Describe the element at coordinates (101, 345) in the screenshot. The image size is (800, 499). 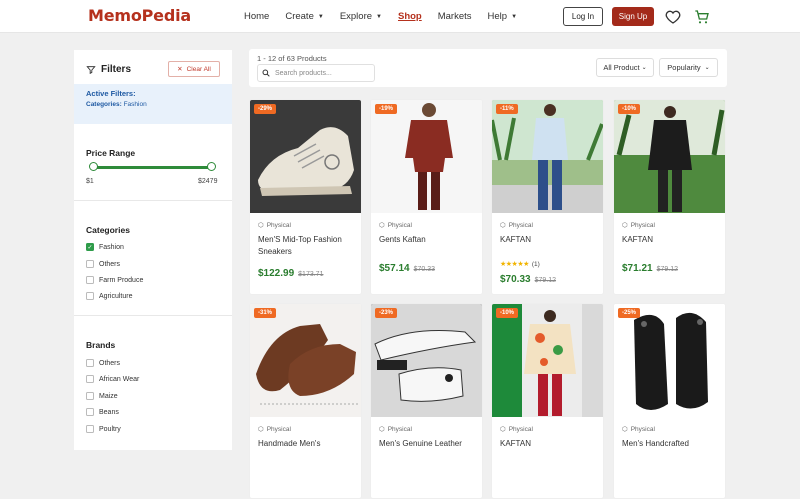
I see `brands-title: Brands` at that location.